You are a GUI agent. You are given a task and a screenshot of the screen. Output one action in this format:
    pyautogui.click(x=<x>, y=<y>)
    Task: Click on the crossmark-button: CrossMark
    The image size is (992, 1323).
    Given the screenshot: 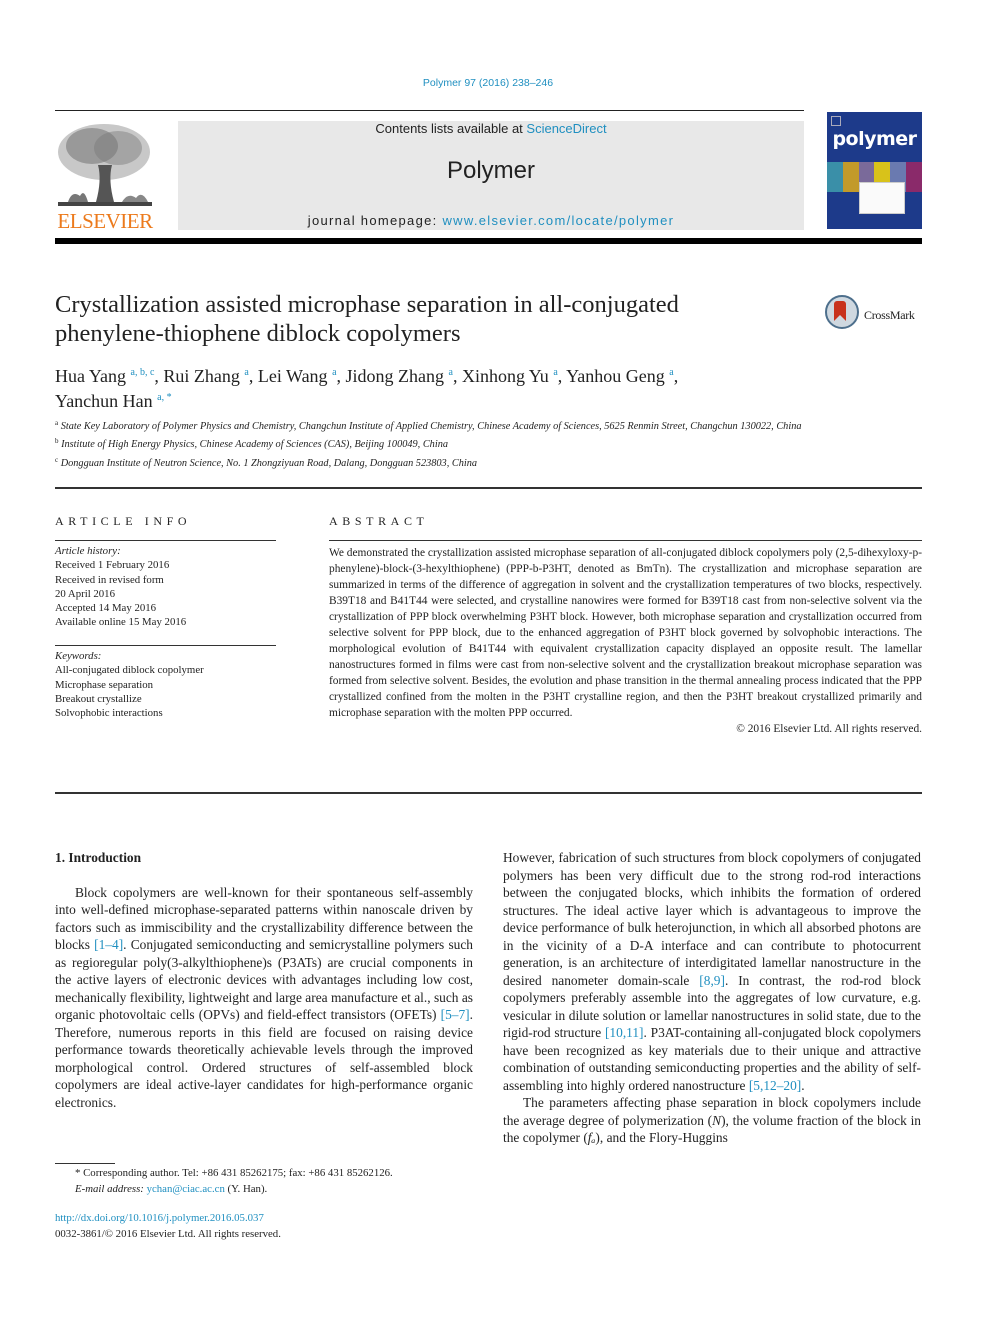 What is the action you would take?
    pyautogui.click(x=875, y=315)
    